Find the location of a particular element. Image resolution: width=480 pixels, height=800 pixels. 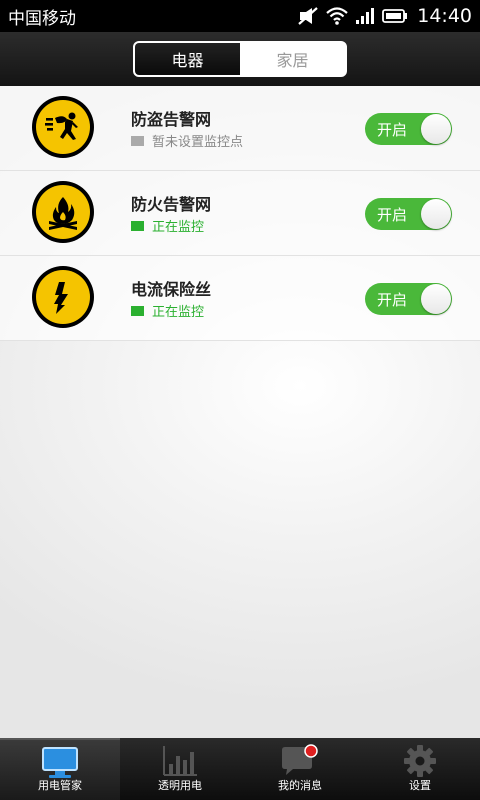

burglar-icon is located at coordinates (63, 127).